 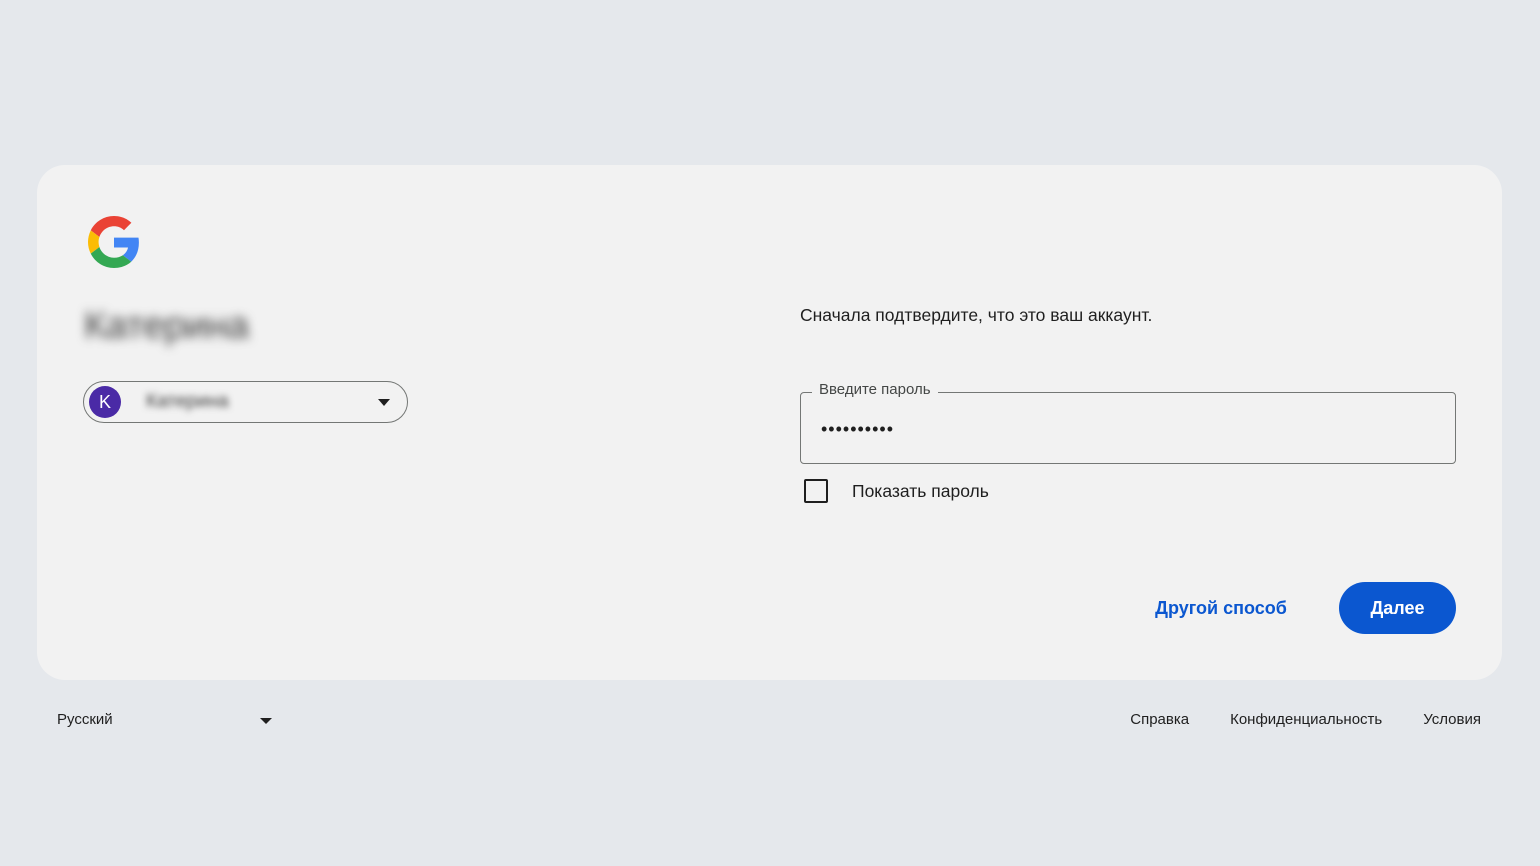 What do you see at coordinates (875, 389) in the screenshot?
I see `password-field-label: Введите пароль` at bounding box center [875, 389].